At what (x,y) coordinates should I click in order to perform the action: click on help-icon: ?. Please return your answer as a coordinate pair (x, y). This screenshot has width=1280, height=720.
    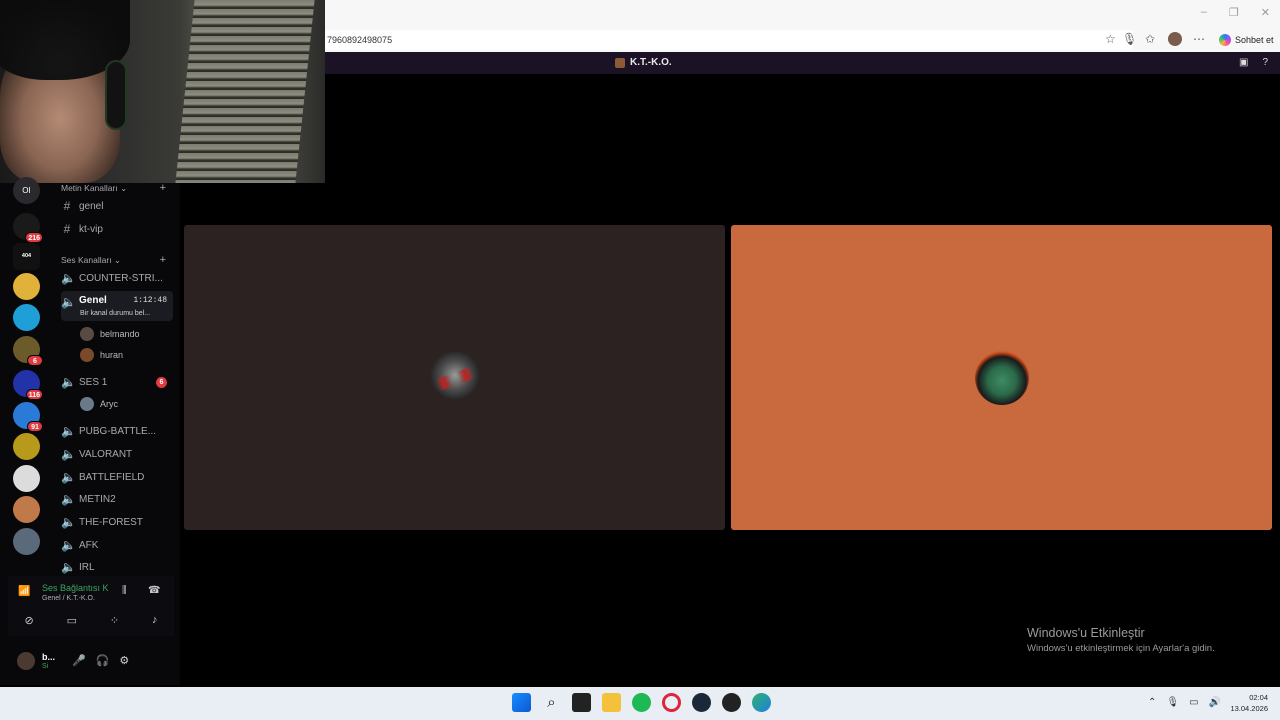
    Looking at the image, I should click on (1265, 62).